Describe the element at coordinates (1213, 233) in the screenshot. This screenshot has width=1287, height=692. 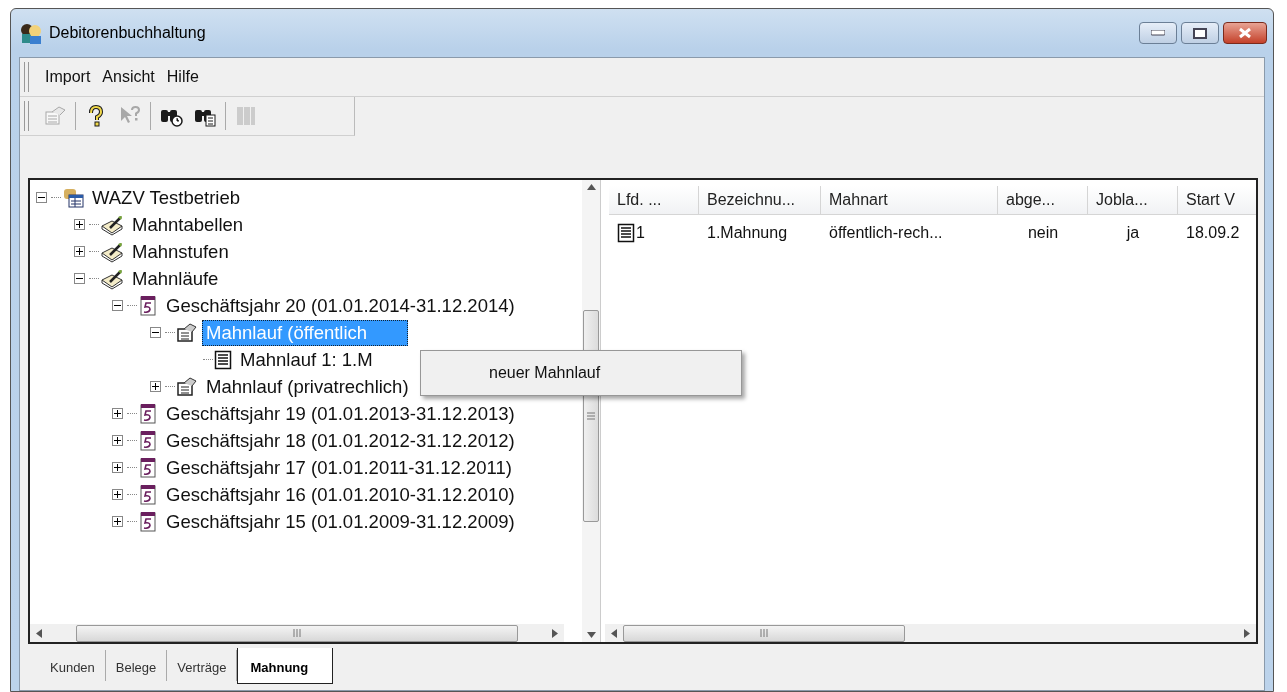
I see `table-cell: 18.09.2` at that location.